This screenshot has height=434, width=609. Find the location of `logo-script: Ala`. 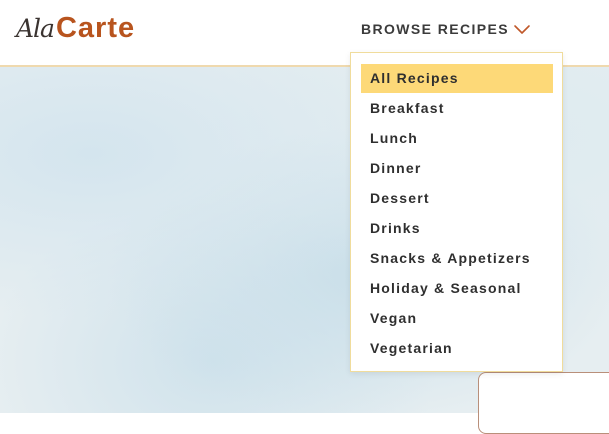

logo-script: Ala is located at coordinates (35, 28).